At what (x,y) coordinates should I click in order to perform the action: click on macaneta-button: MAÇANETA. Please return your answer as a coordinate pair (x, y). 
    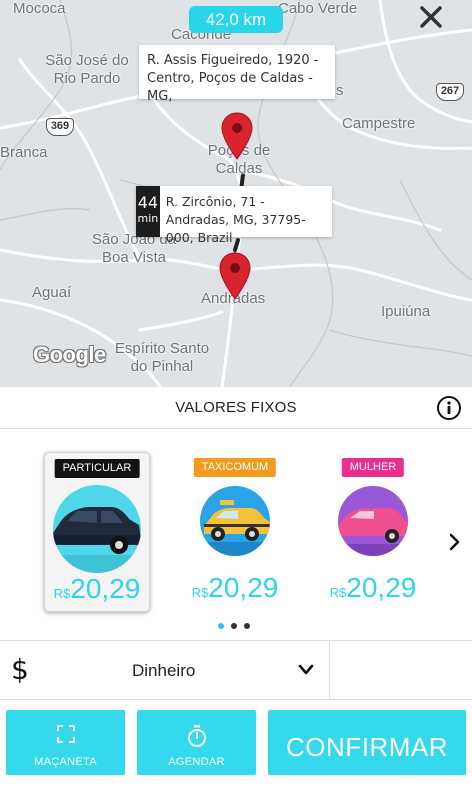
    Looking at the image, I should click on (65, 742).